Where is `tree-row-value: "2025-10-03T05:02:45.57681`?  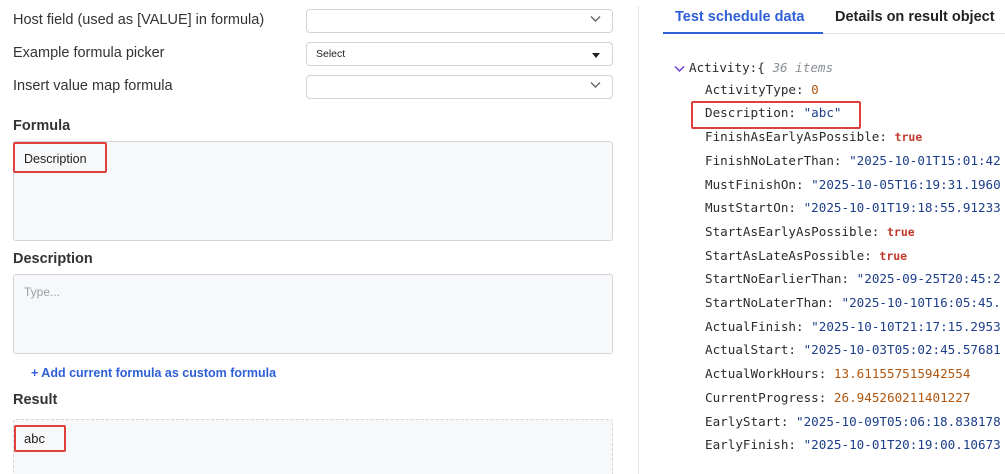 tree-row-value: "2025-10-03T05:02:45.57681 is located at coordinates (902, 350).